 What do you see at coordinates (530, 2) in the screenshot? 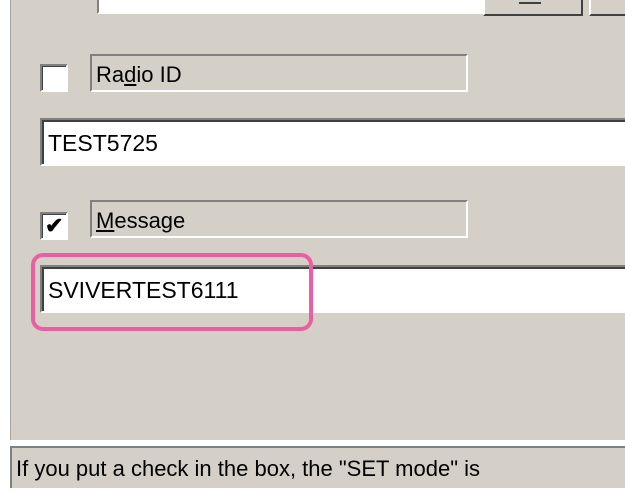
I see `top-button-1-face` at bounding box center [530, 2].